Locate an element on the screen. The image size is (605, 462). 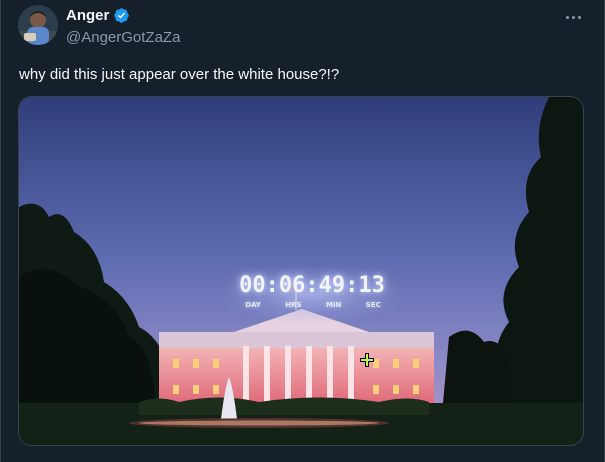
avatar is located at coordinates (38, 25).